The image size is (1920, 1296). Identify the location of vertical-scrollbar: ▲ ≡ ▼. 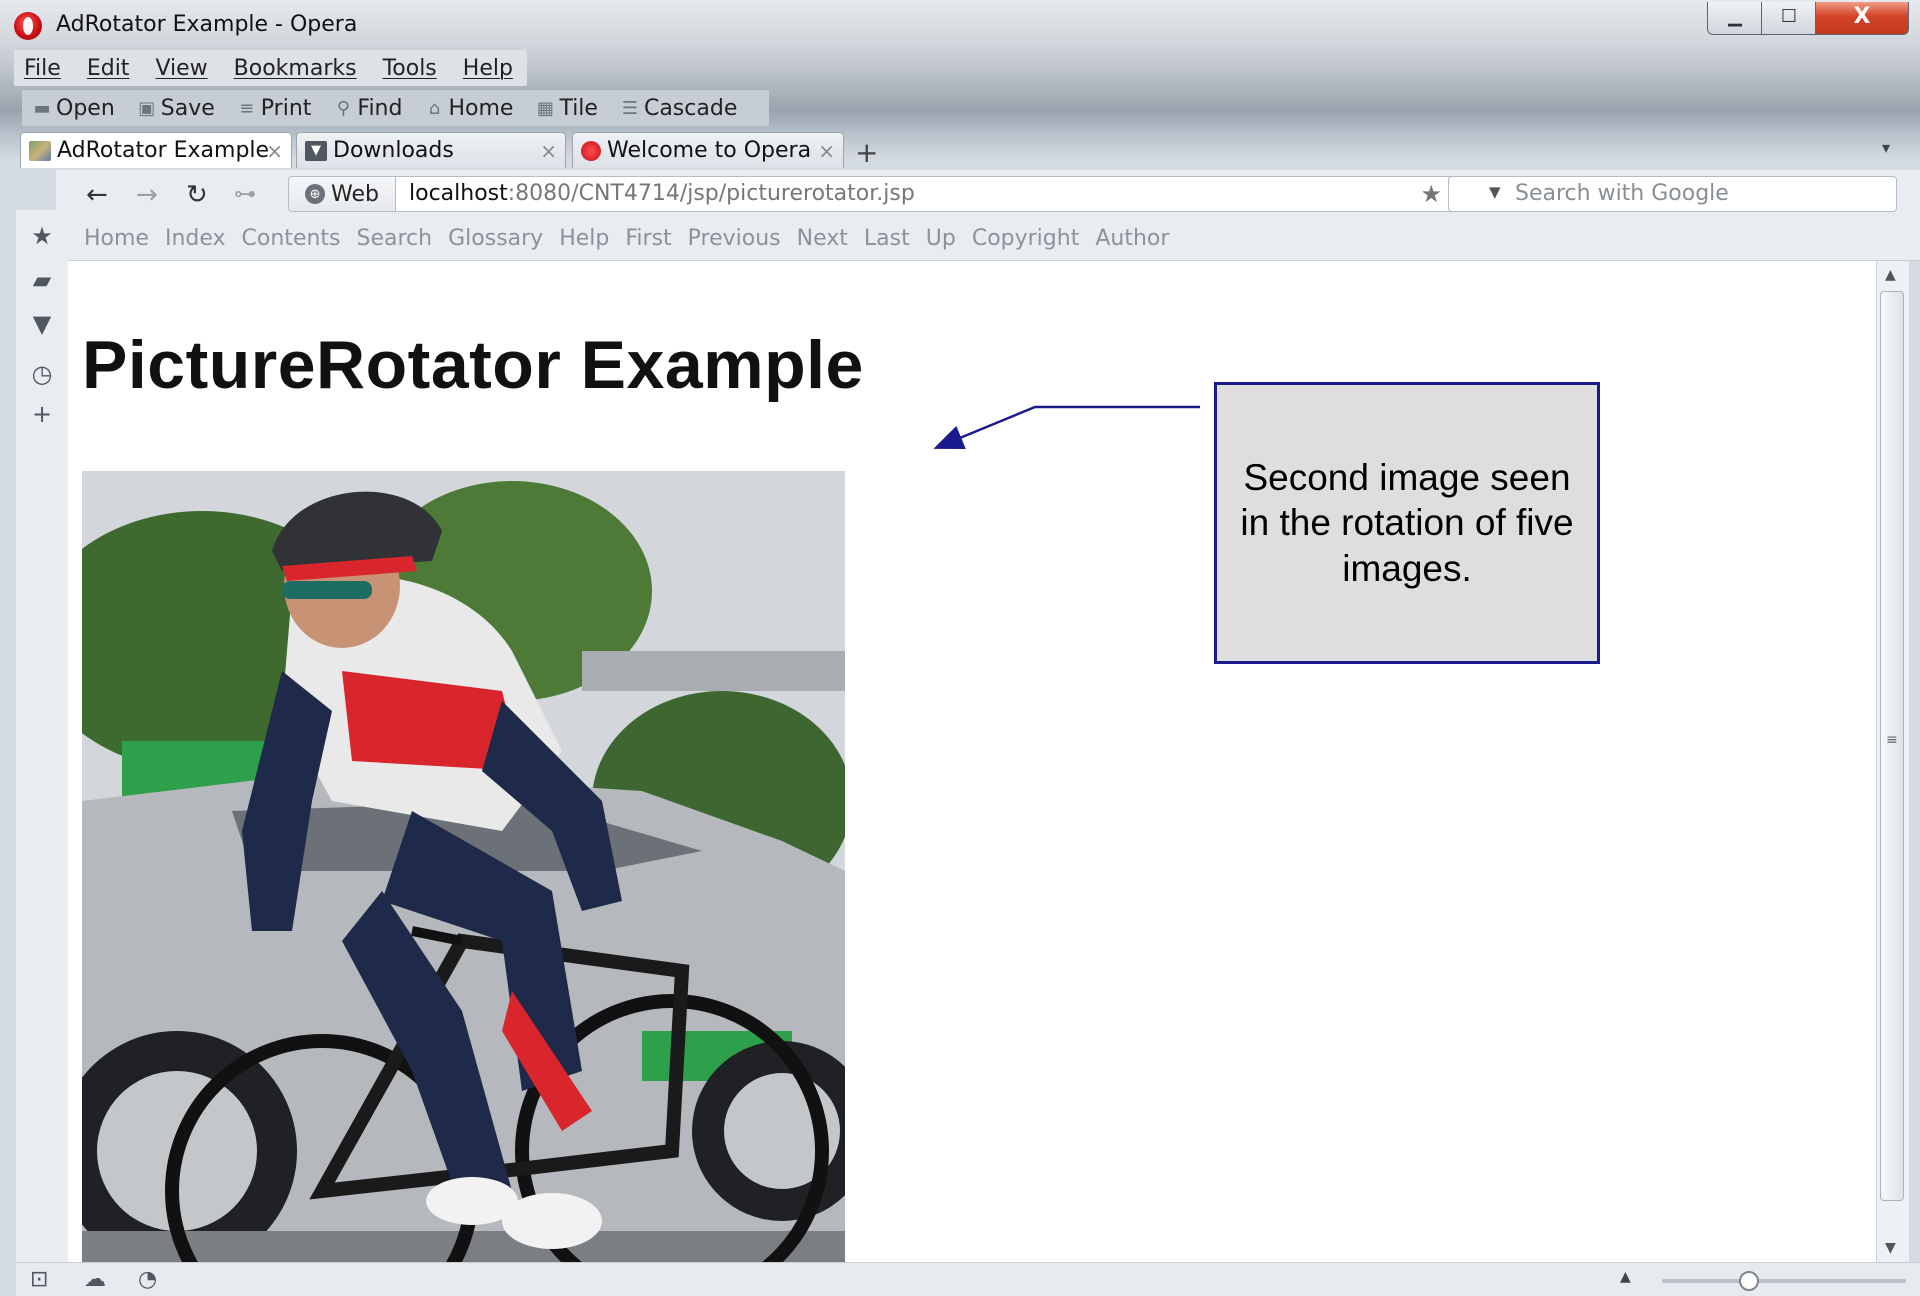
(1892, 761).